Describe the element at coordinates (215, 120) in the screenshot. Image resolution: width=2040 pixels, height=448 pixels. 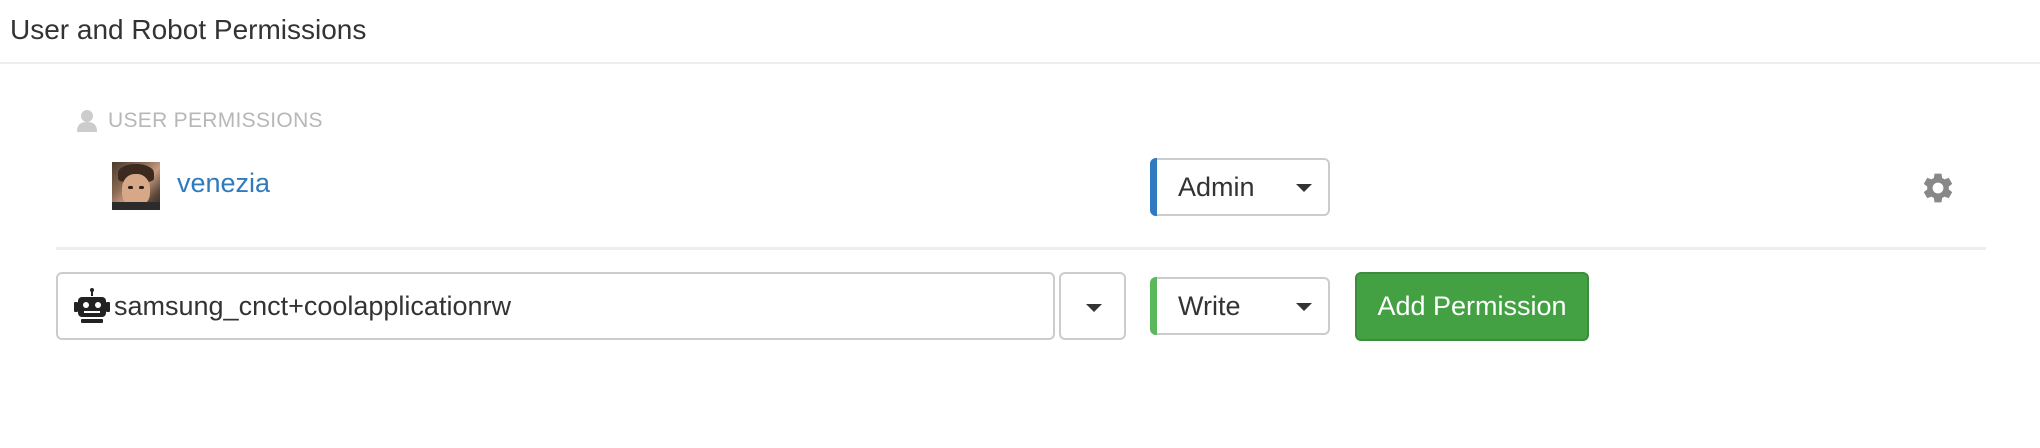
I see `section-label-text: USER PERMISSIONS` at that location.